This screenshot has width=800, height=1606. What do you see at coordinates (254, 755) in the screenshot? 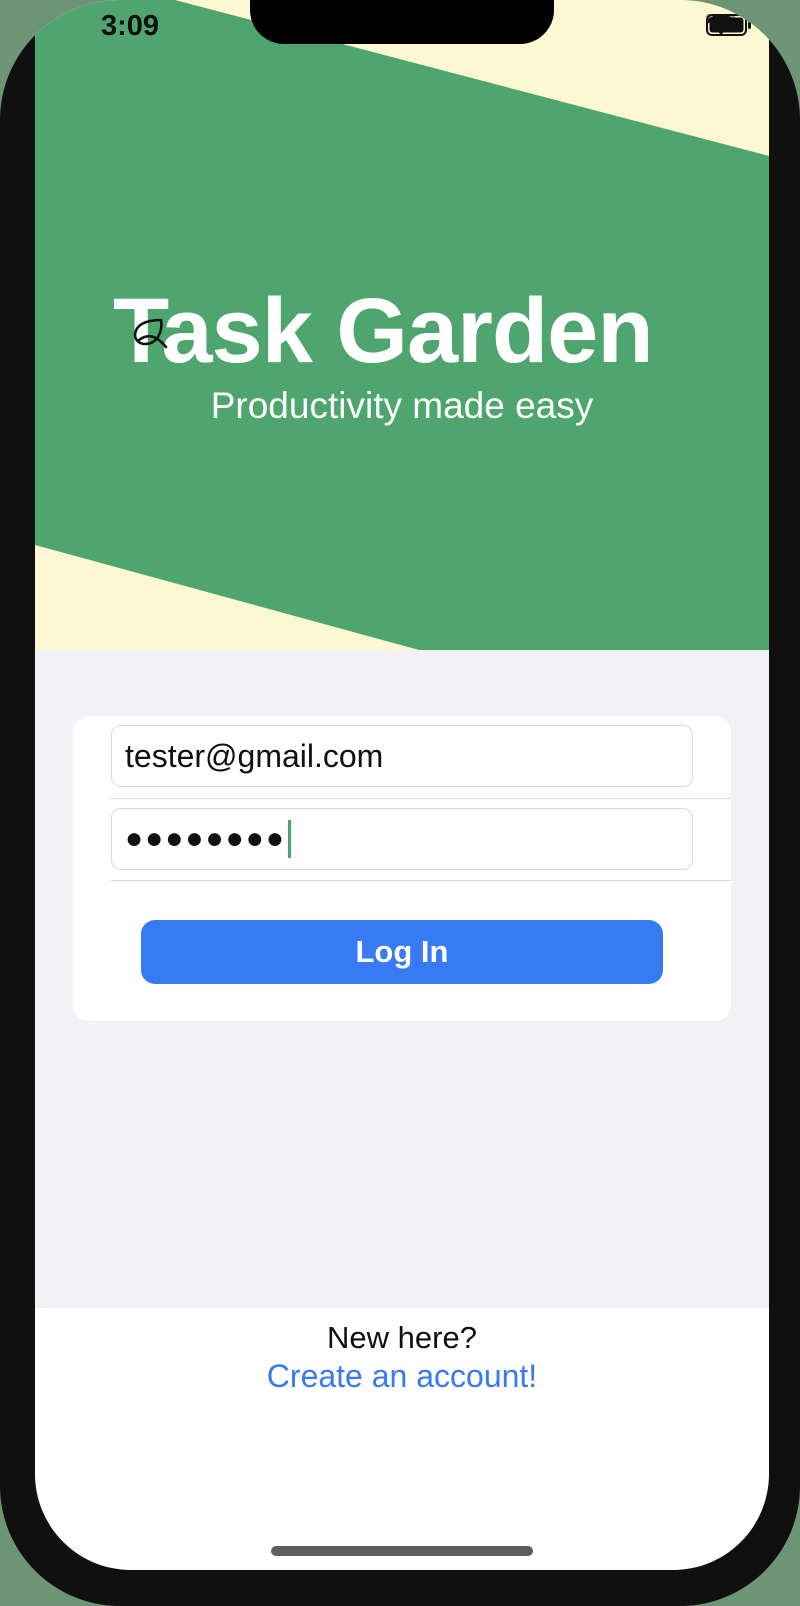
I see `email-value: tester@gmail.com` at bounding box center [254, 755].